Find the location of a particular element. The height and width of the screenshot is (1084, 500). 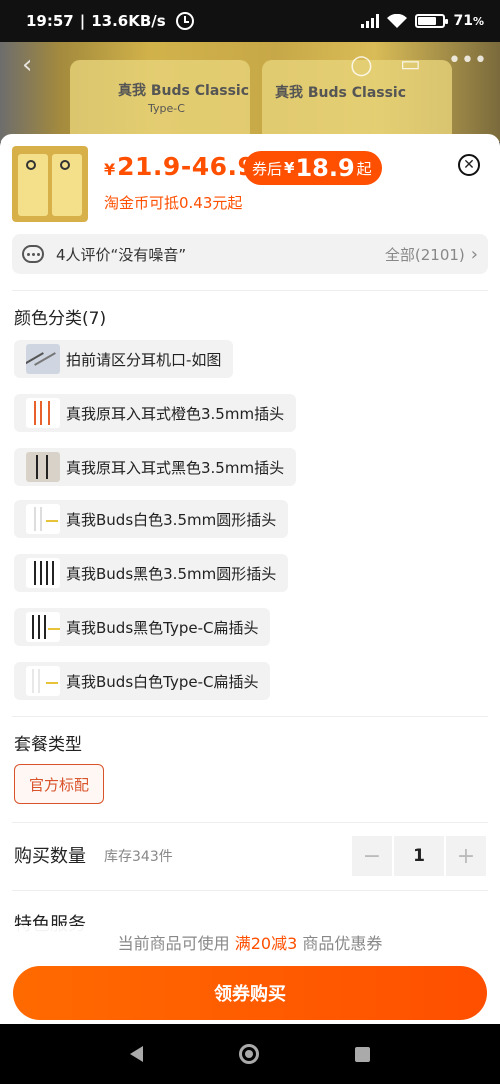

nav-back-icon is located at coordinates (136, 1054).